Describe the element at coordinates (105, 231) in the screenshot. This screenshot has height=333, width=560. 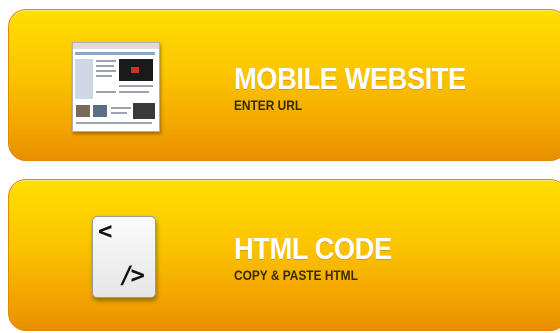
I see `code-open-glyph: <` at that location.